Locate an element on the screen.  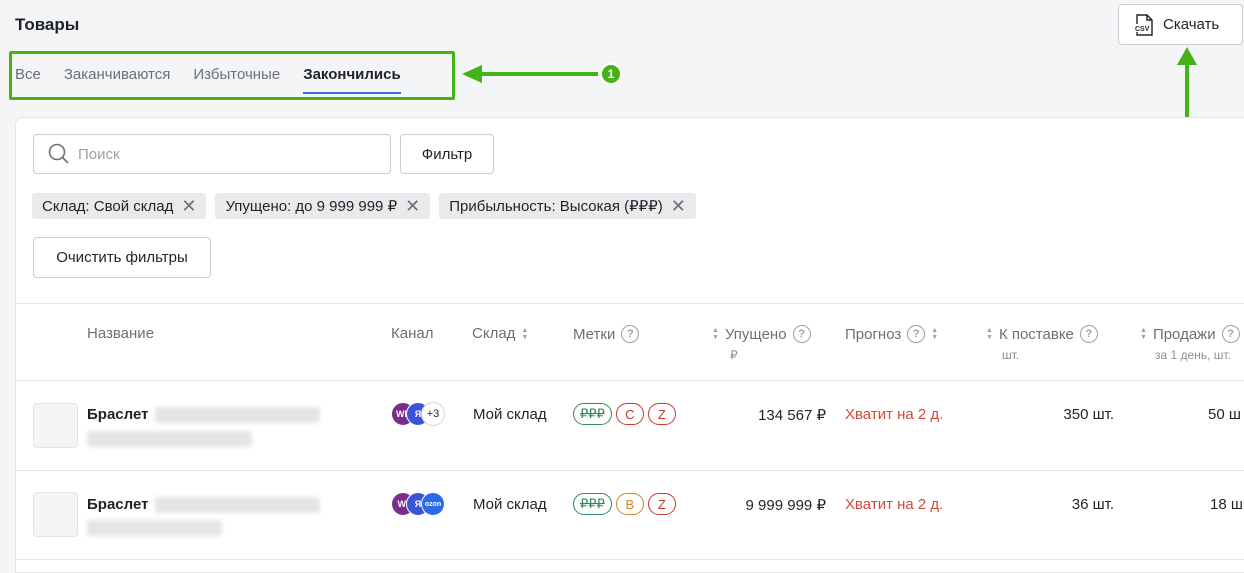
search-icon is located at coordinates (58, 153).